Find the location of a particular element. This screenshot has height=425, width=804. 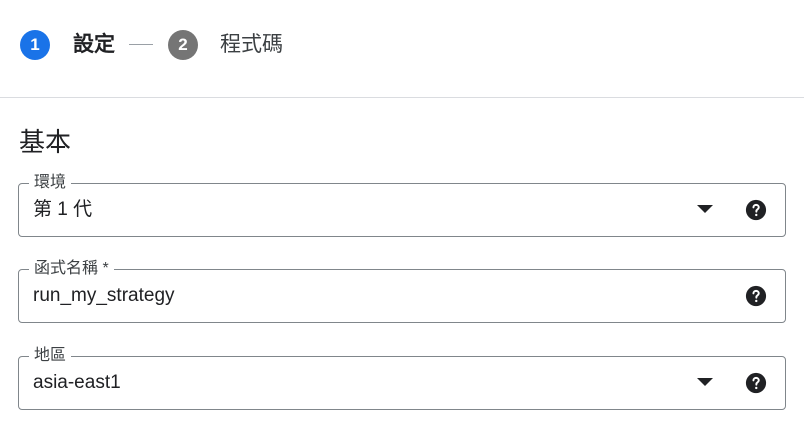

section-title: 基本 is located at coordinates (45, 142).